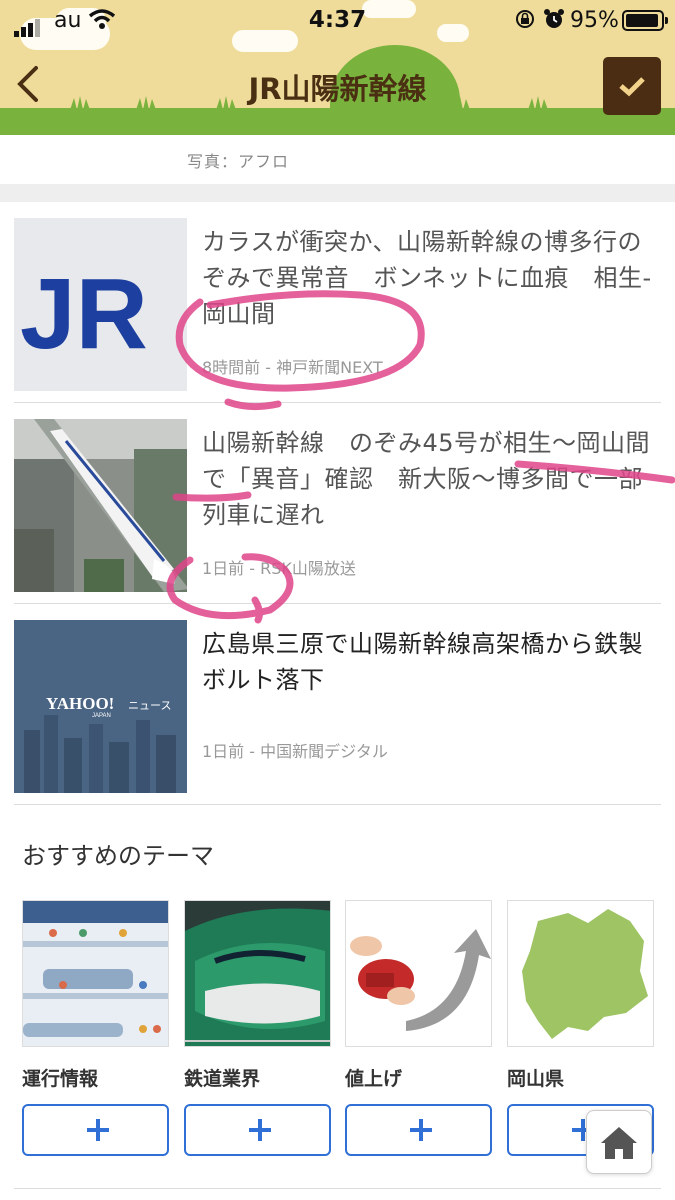 This screenshot has height=1200, width=675. Describe the element at coordinates (60, 1079) in the screenshot. I see `theme-name: 運行情報` at that location.